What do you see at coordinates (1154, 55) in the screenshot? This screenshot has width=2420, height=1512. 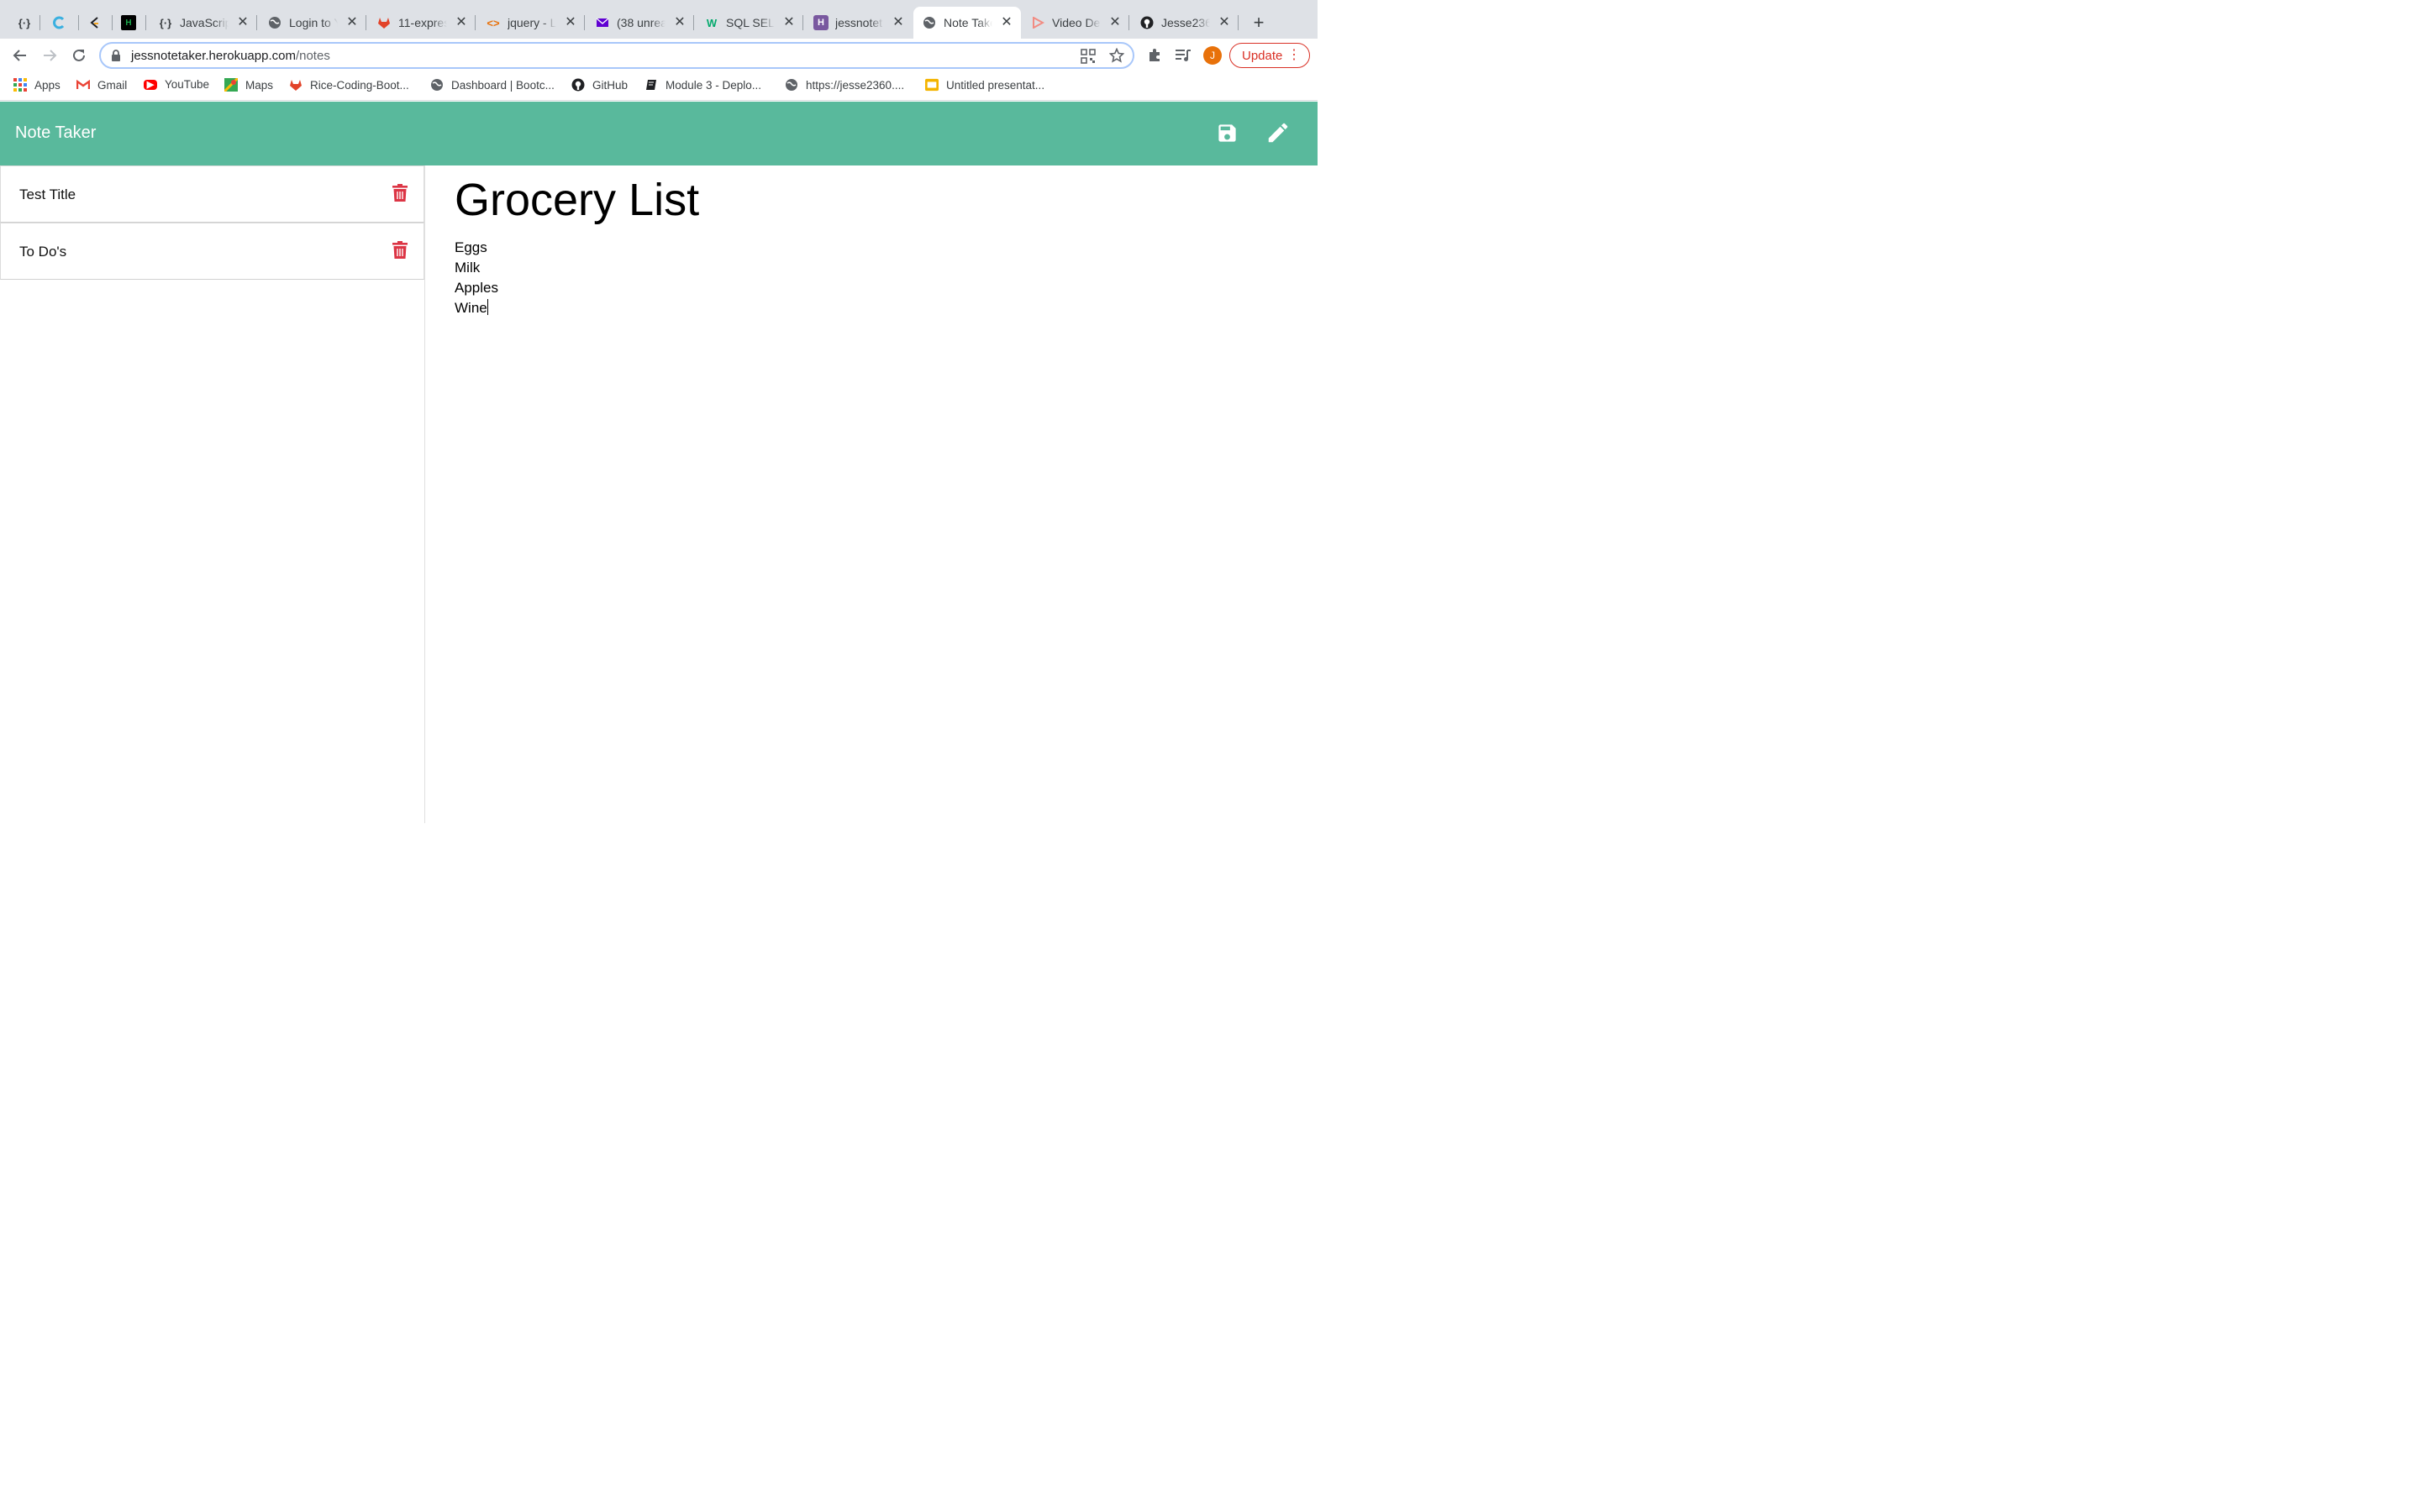 I see `extensions-puzzle-icon` at bounding box center [1154, 55].